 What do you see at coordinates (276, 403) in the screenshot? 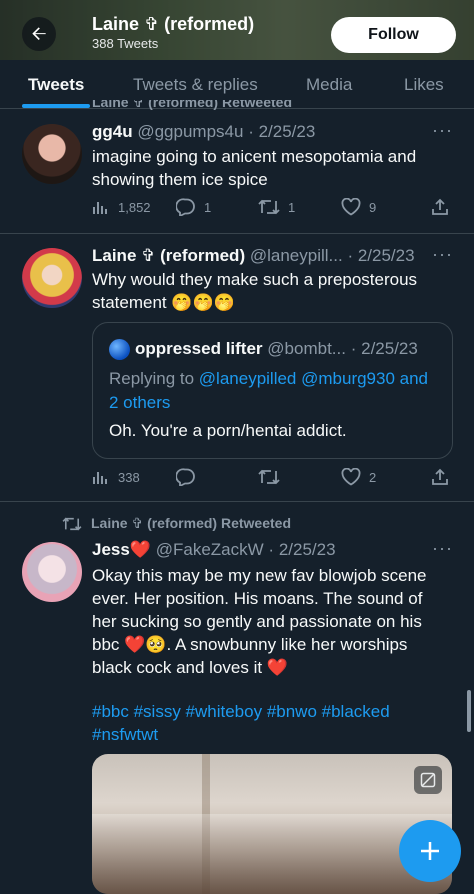
I see `replying-to-others: 2 others` at bounding box center [276, 403].